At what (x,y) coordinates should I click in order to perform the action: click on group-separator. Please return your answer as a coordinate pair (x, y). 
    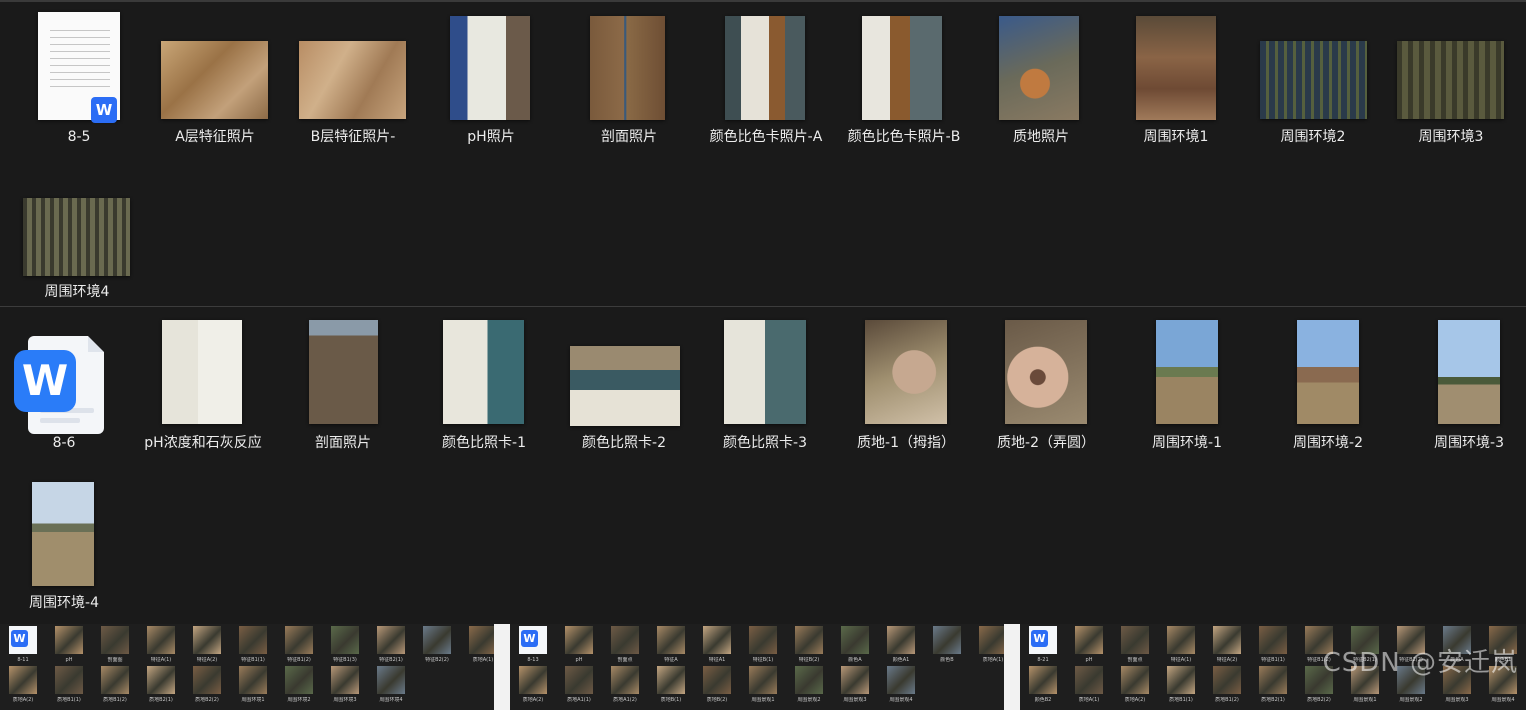
    Looking at the image, I should click on (502, 667).